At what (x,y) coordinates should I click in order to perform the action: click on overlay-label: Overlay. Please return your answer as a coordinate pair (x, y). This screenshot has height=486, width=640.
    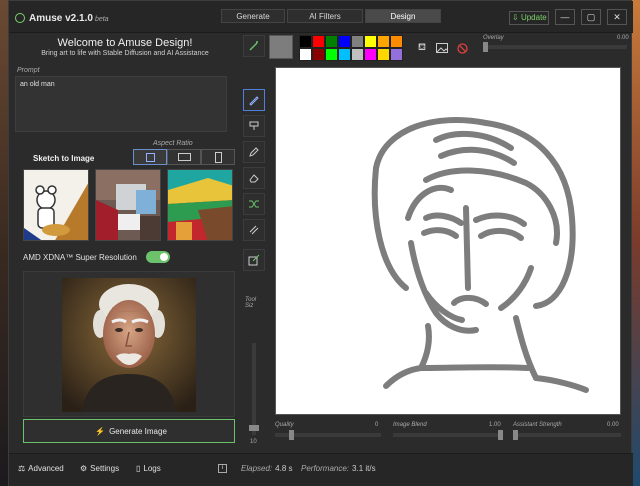
    Looking at the image, I should click on (493, 38).